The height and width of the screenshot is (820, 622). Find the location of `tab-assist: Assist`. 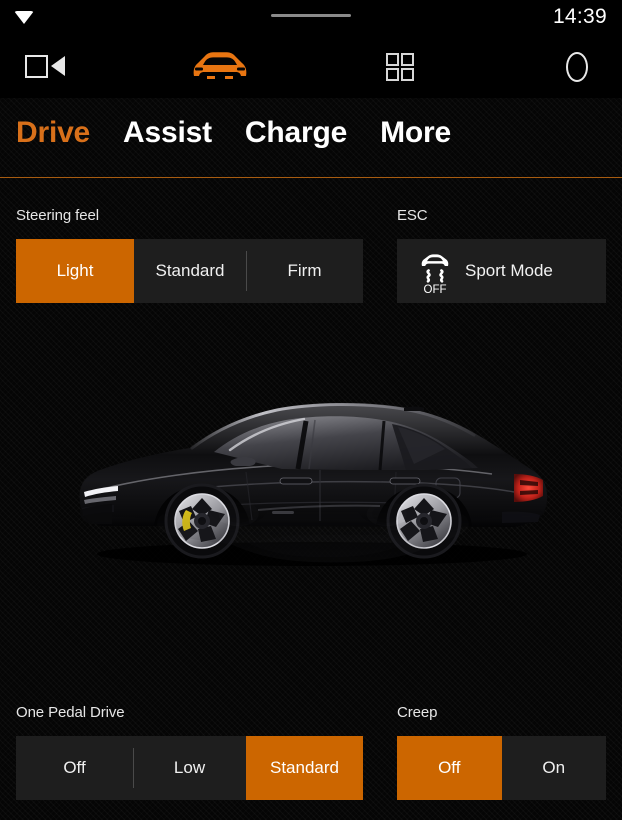

tab-assist: Assist is located at coordinates (167, 133).